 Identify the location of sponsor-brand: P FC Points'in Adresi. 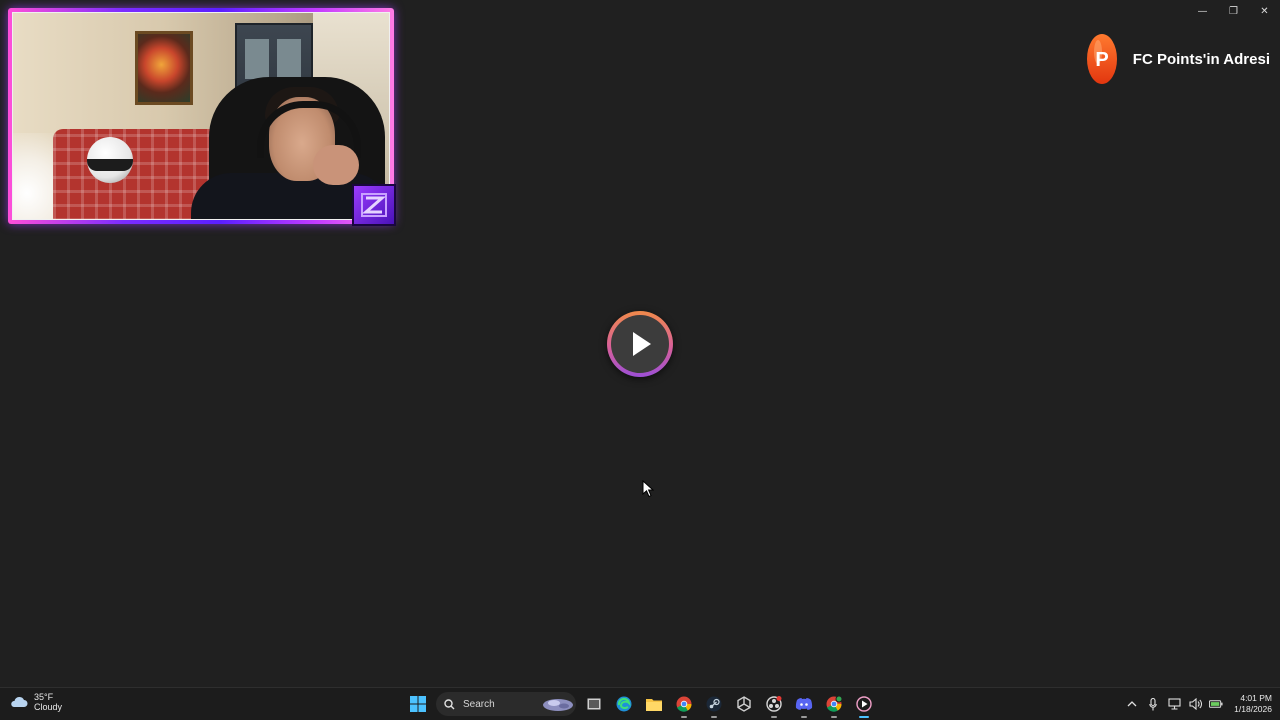
(1177, 59).